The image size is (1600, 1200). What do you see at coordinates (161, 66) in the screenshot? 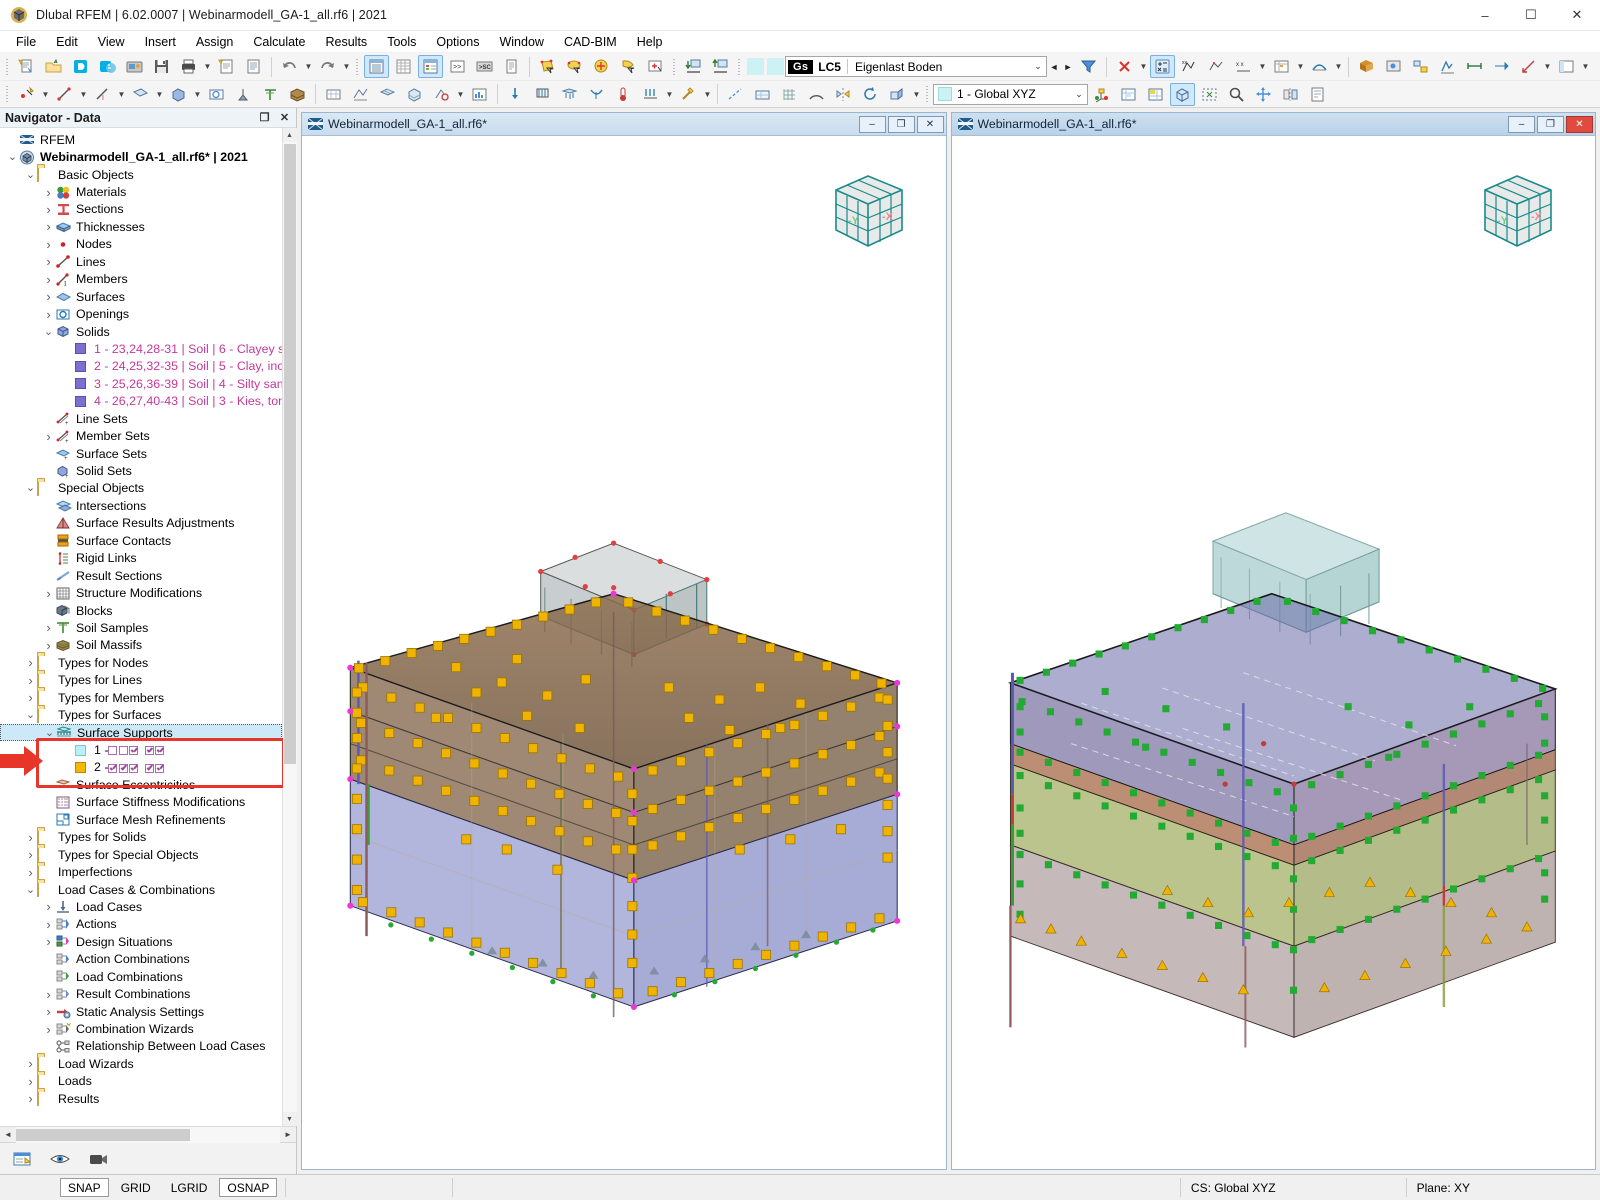
I see `save-icon` at bounding box center [161, 66].